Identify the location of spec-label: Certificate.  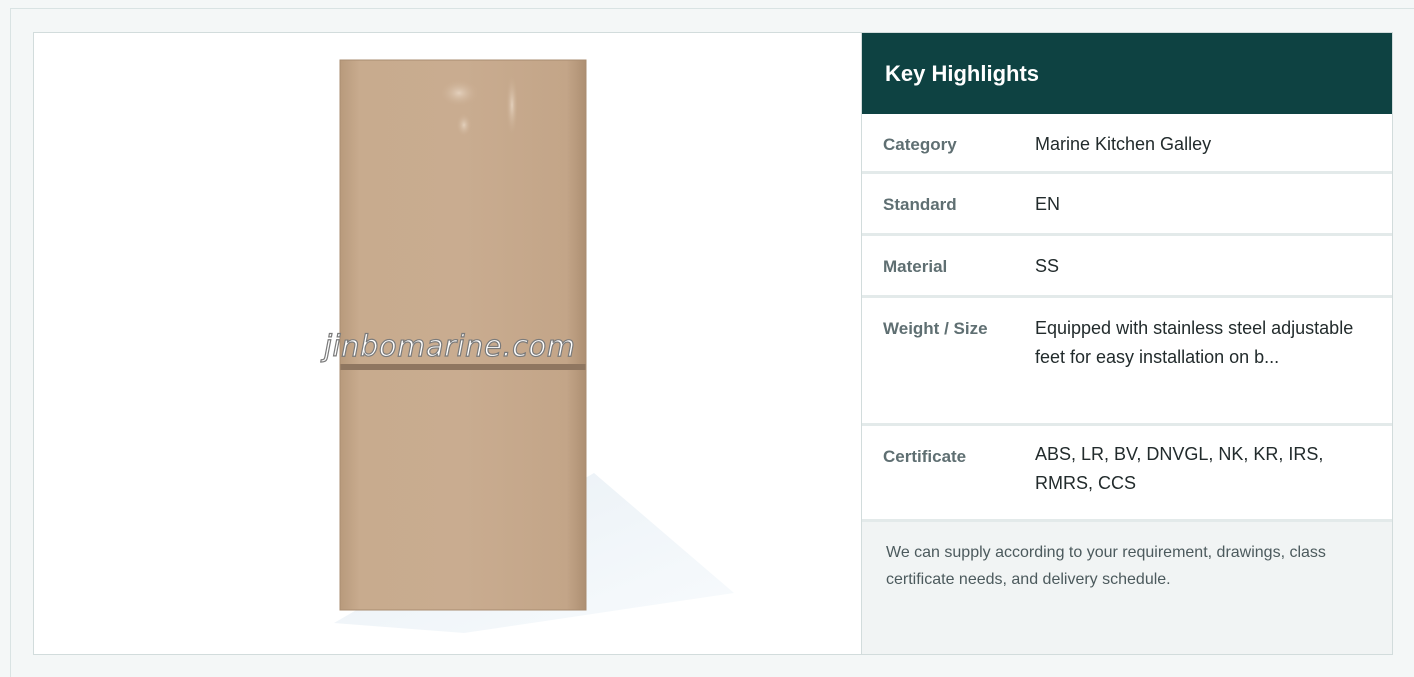
(925, 456).